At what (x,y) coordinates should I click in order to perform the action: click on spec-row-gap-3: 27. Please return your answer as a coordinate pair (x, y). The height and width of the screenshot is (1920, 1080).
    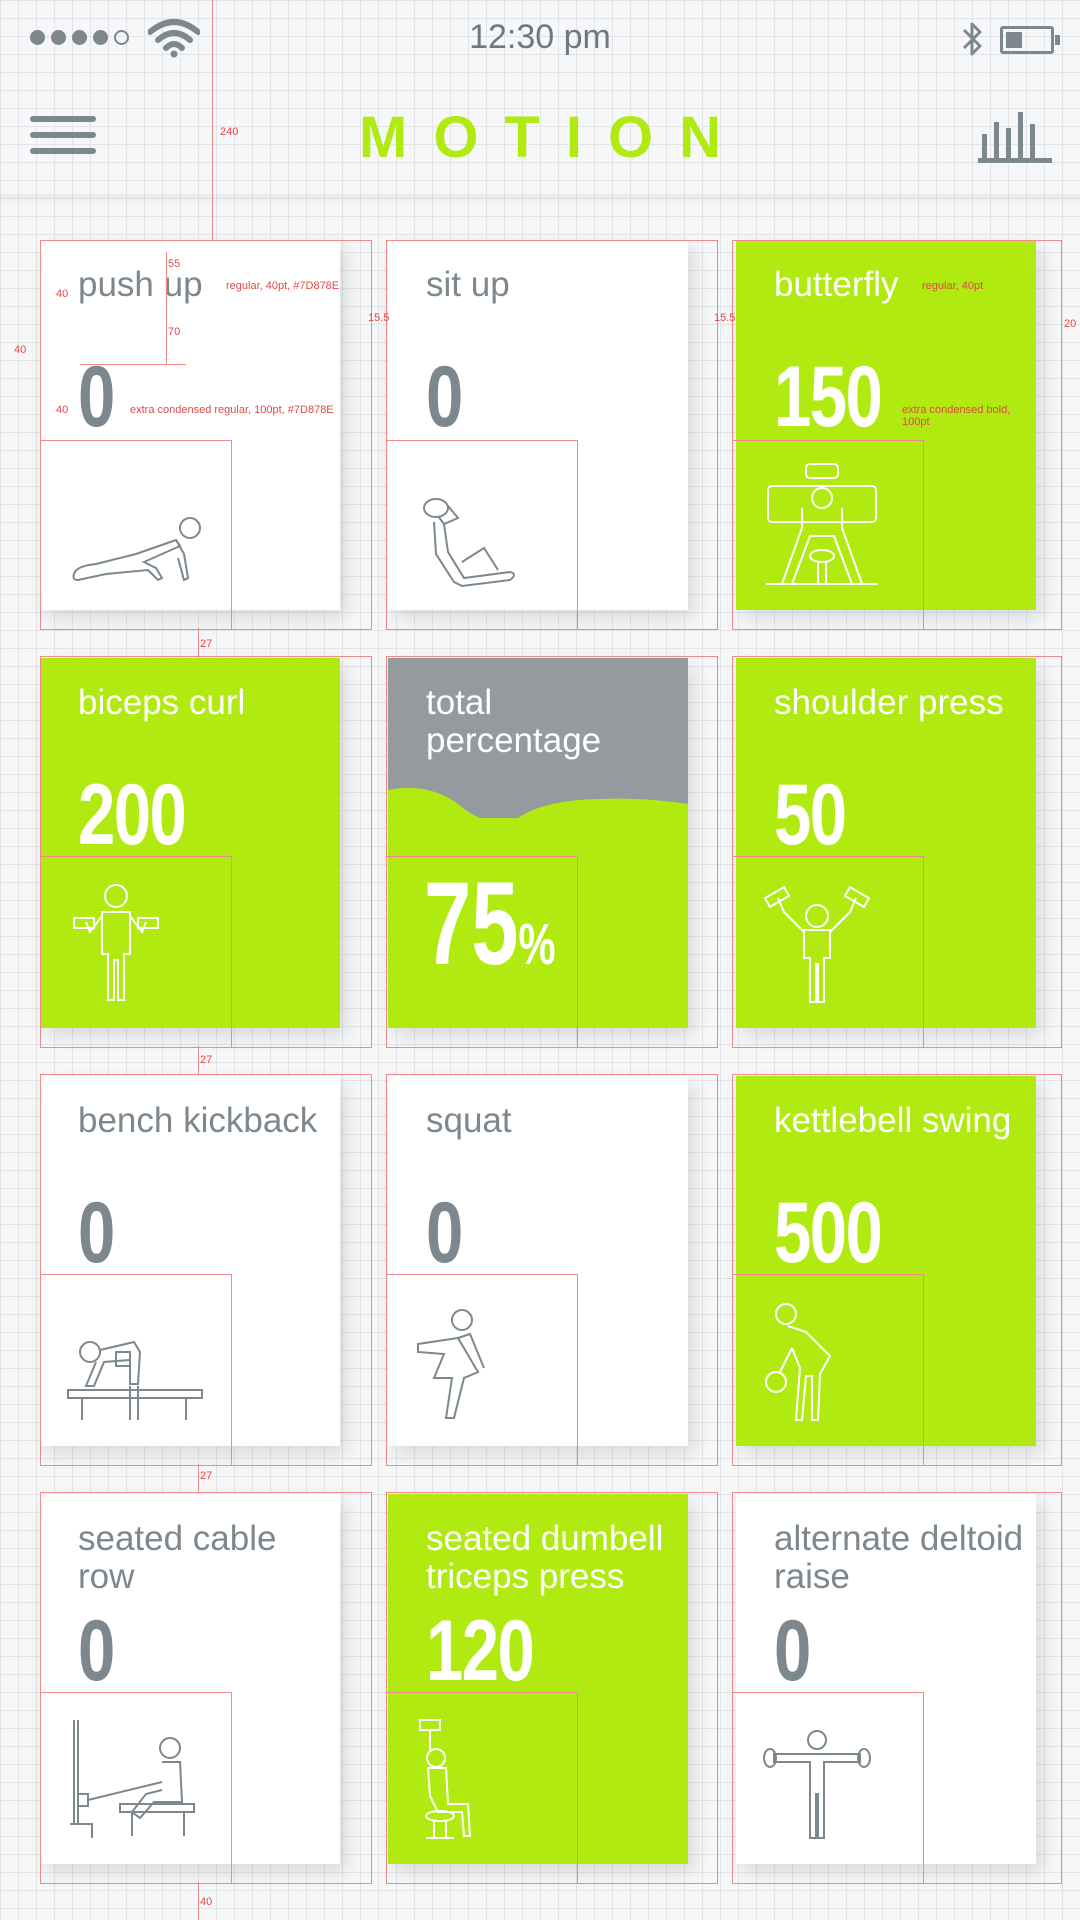
    Looking at the image, I should click on (206, 1476).